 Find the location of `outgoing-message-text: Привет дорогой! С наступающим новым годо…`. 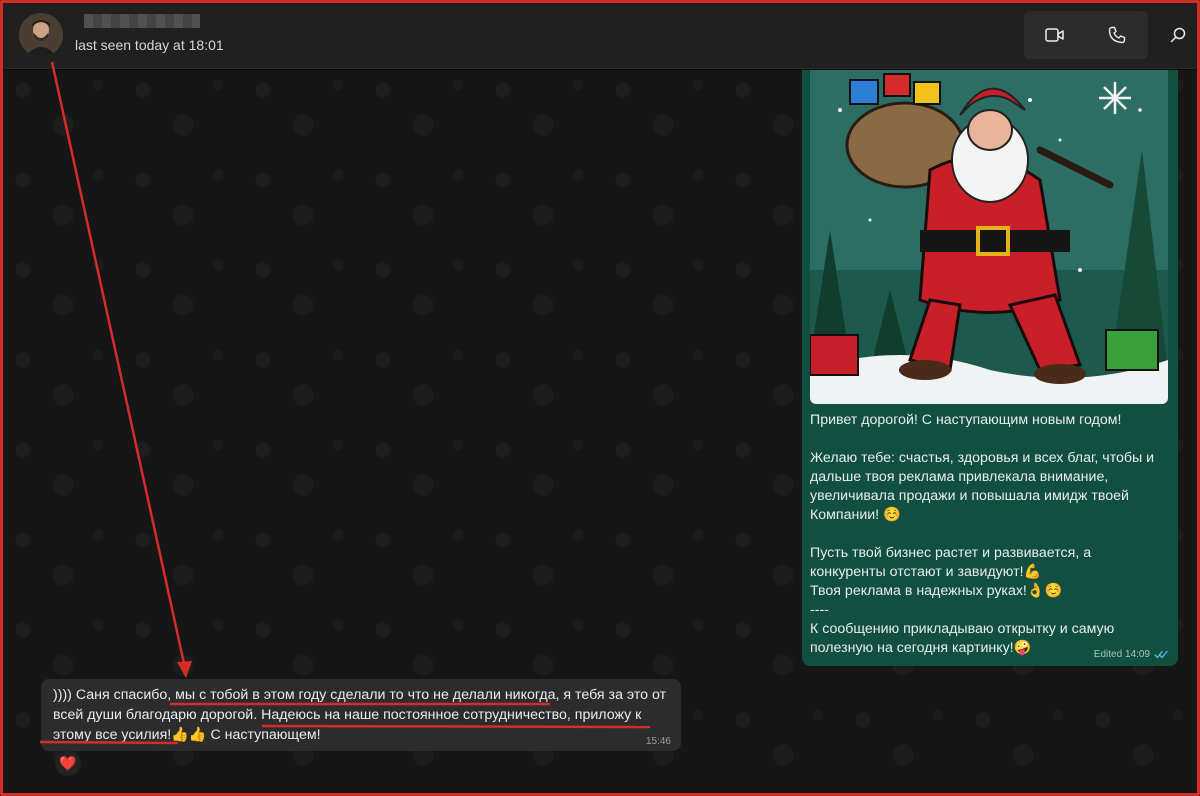

outgoing-message-text: Привет дорогой! С наступающим новым годо… is located at coordinates (990, 534).